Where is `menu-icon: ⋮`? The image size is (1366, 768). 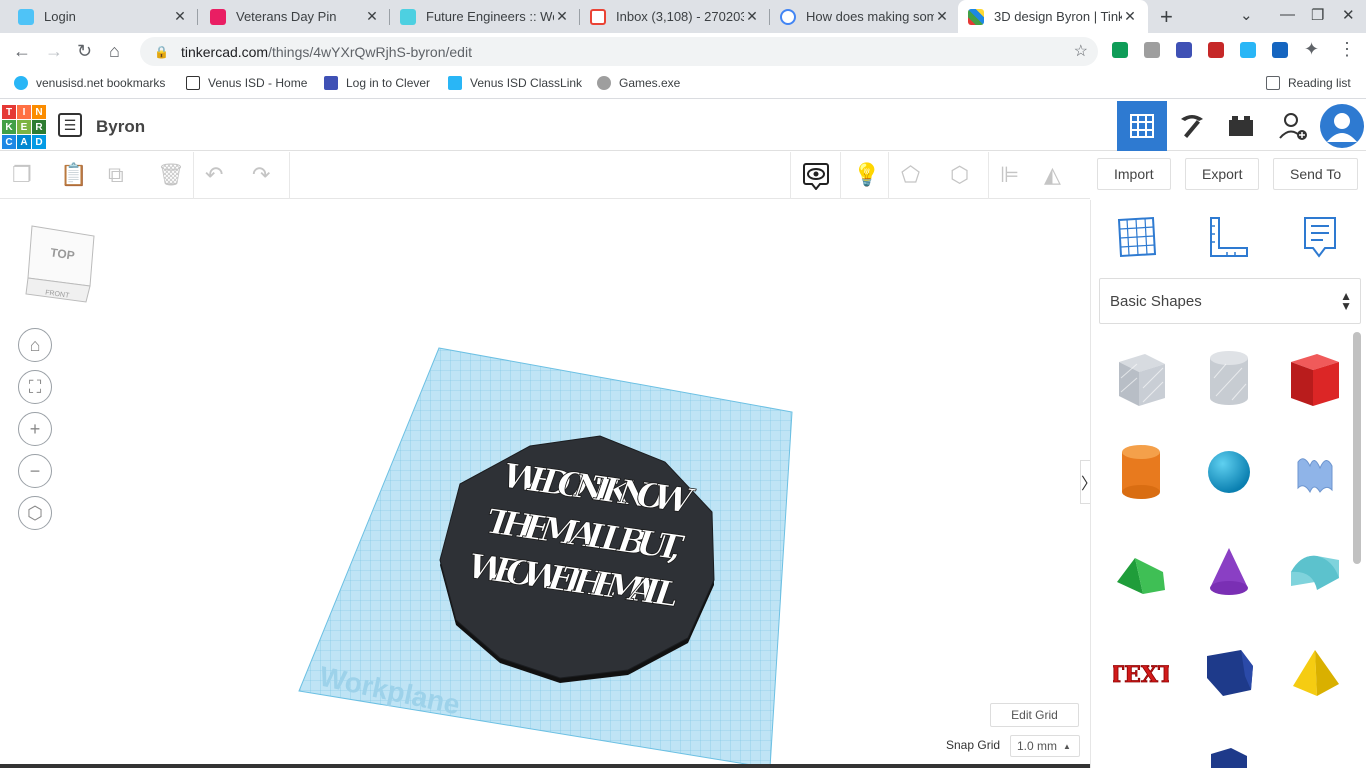
menu-icon: ⋮ is located at coordinates (1347, 49).